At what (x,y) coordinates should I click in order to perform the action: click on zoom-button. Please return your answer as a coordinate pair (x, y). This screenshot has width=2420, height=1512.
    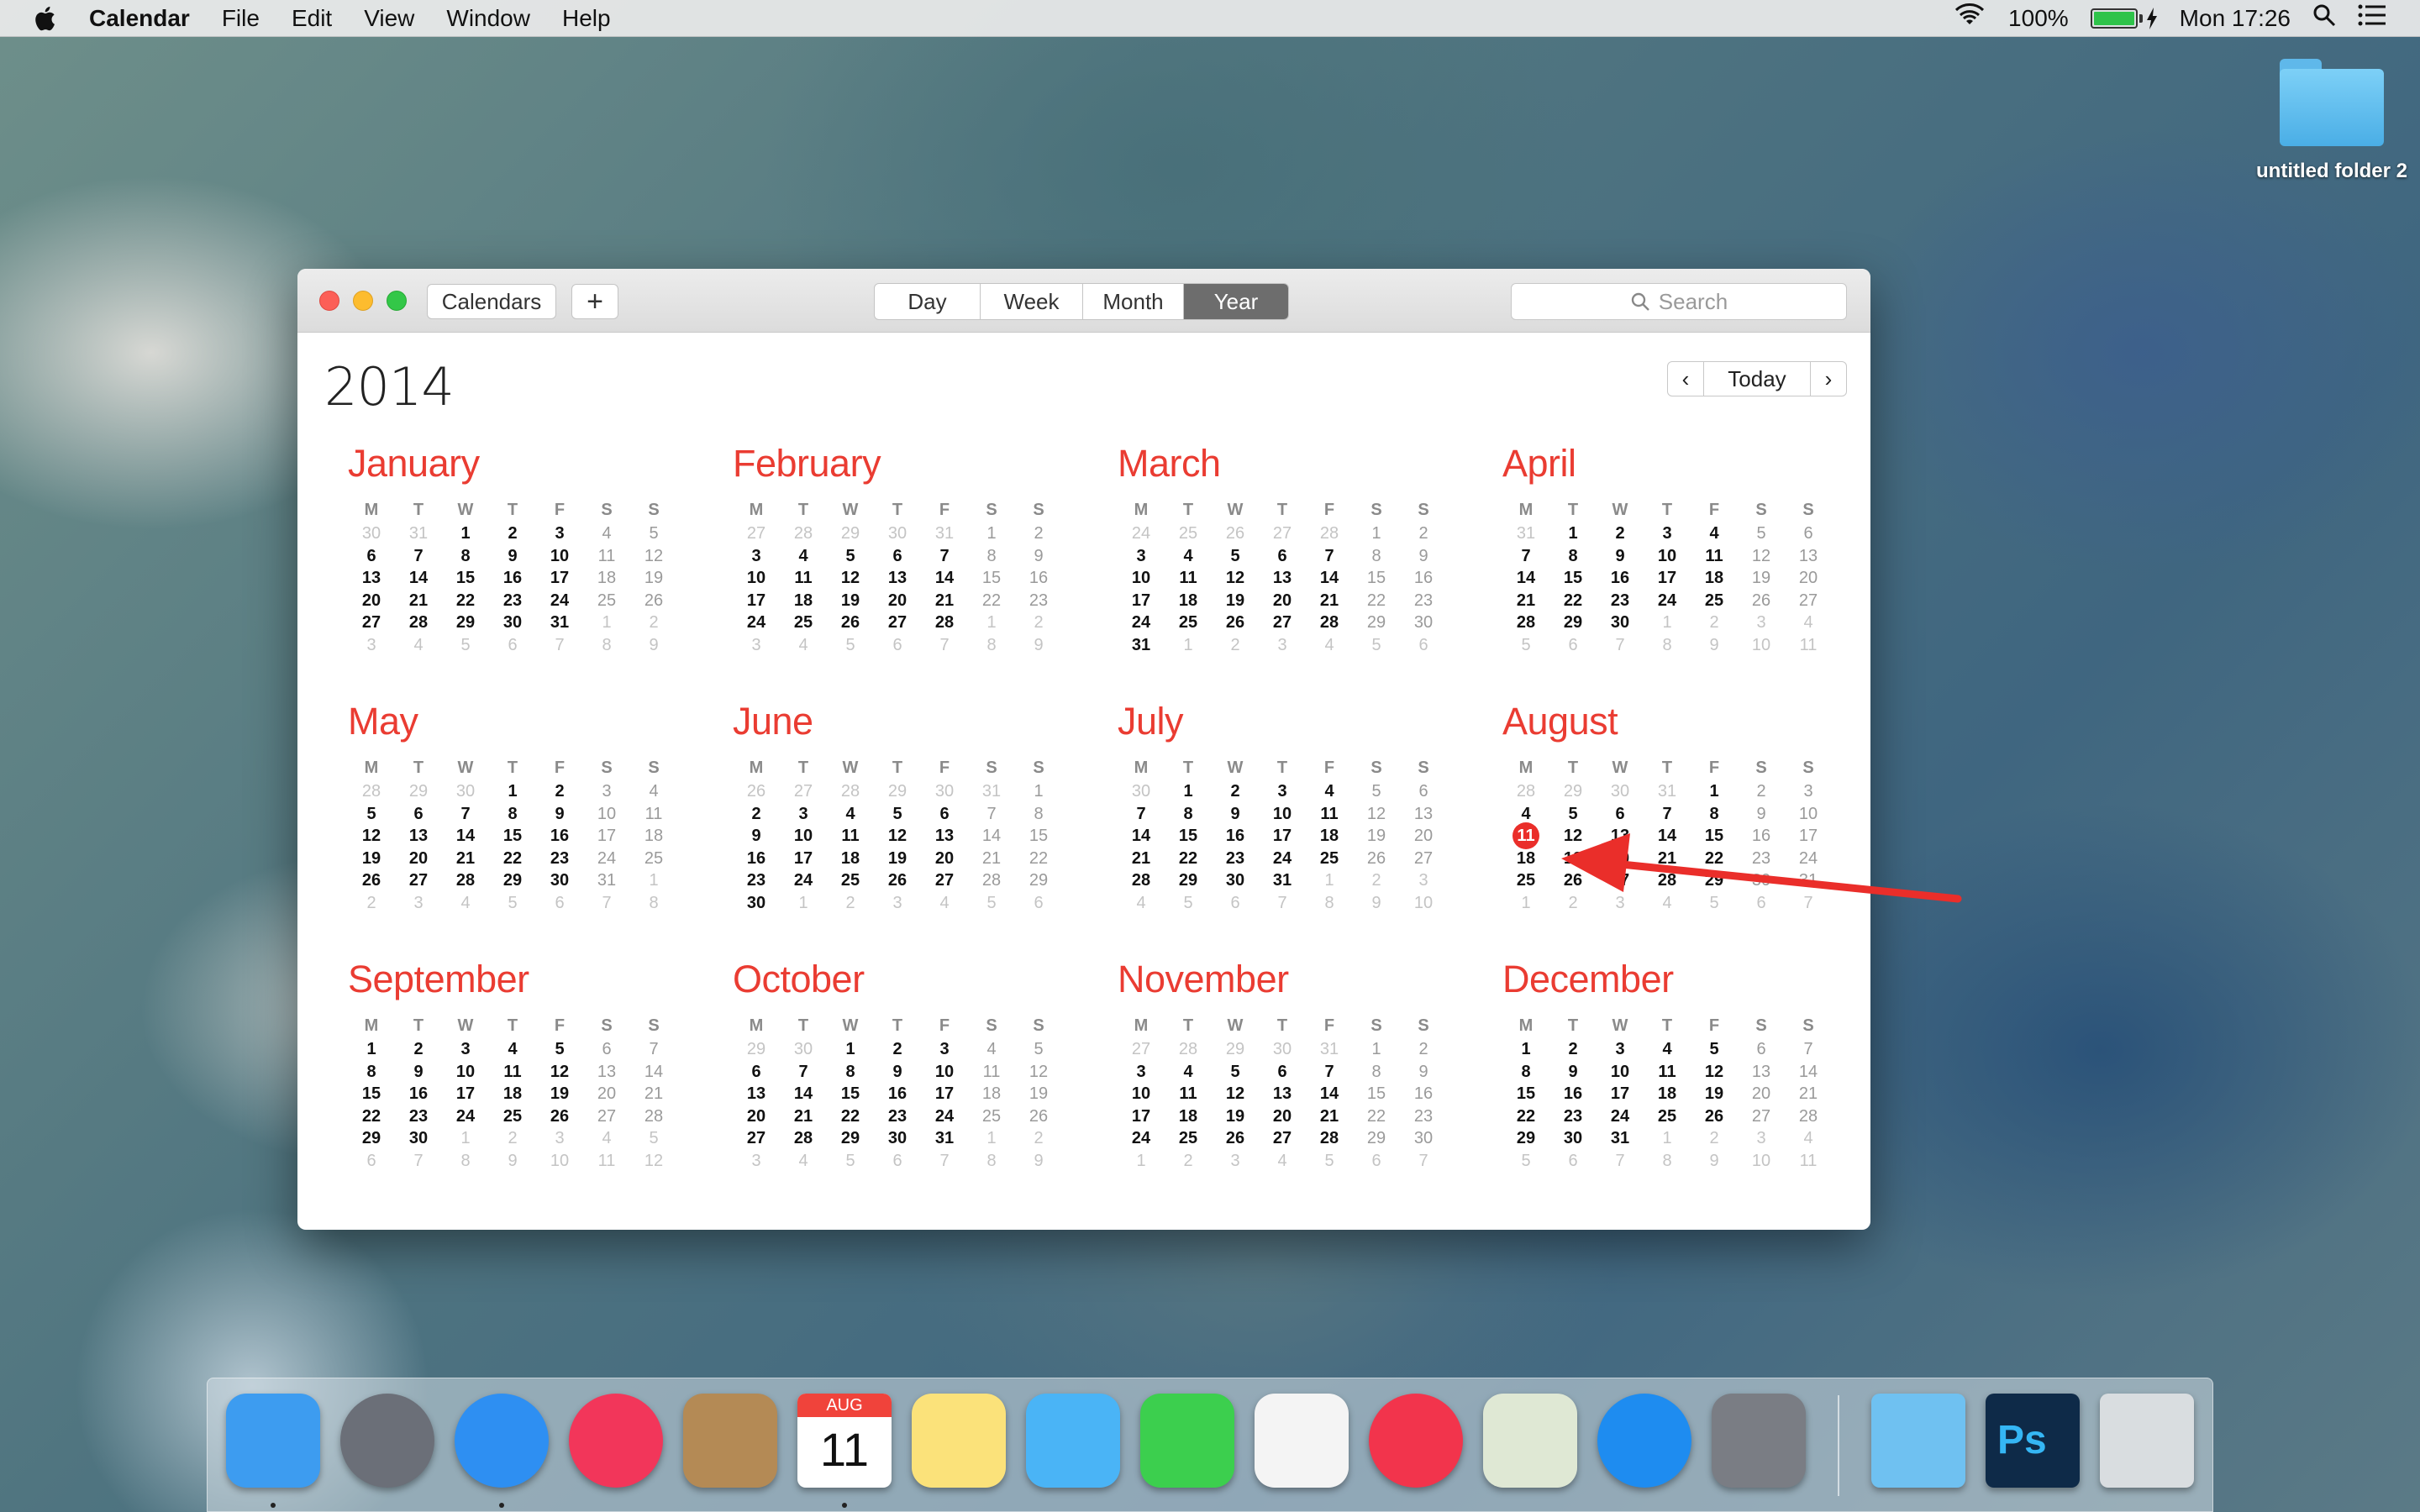
    Looking at the image, I should click on (397, 301).